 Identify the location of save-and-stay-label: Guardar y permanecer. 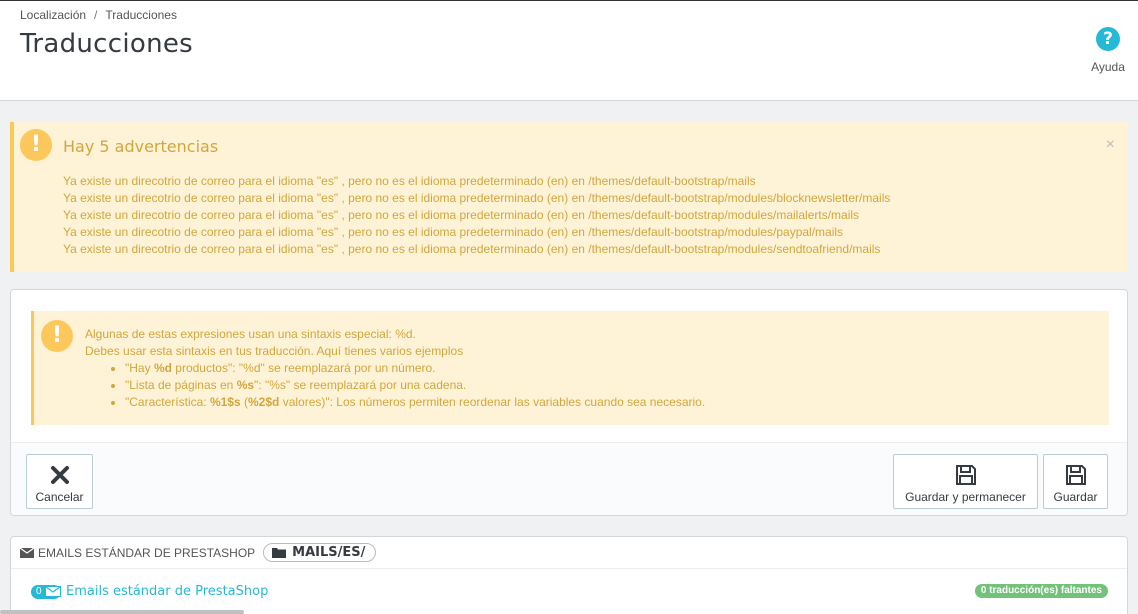
(965, 497).